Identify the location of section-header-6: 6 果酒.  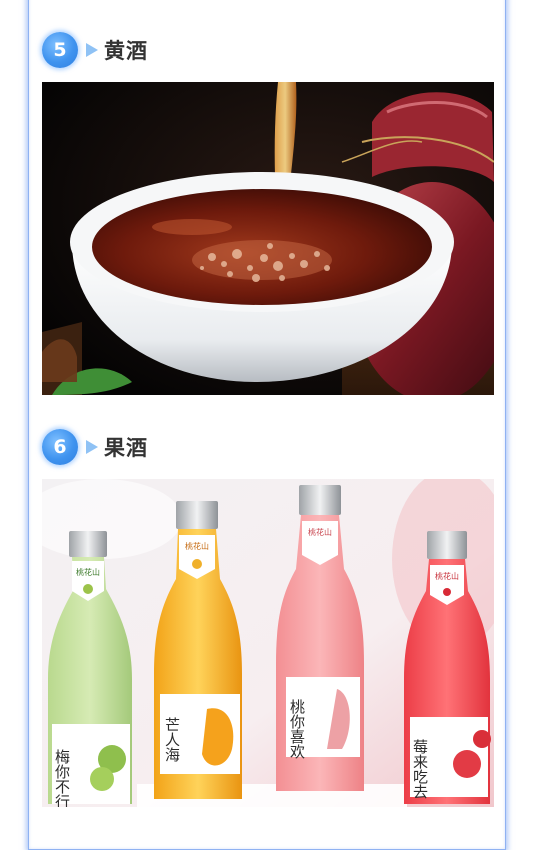
(95, 447).